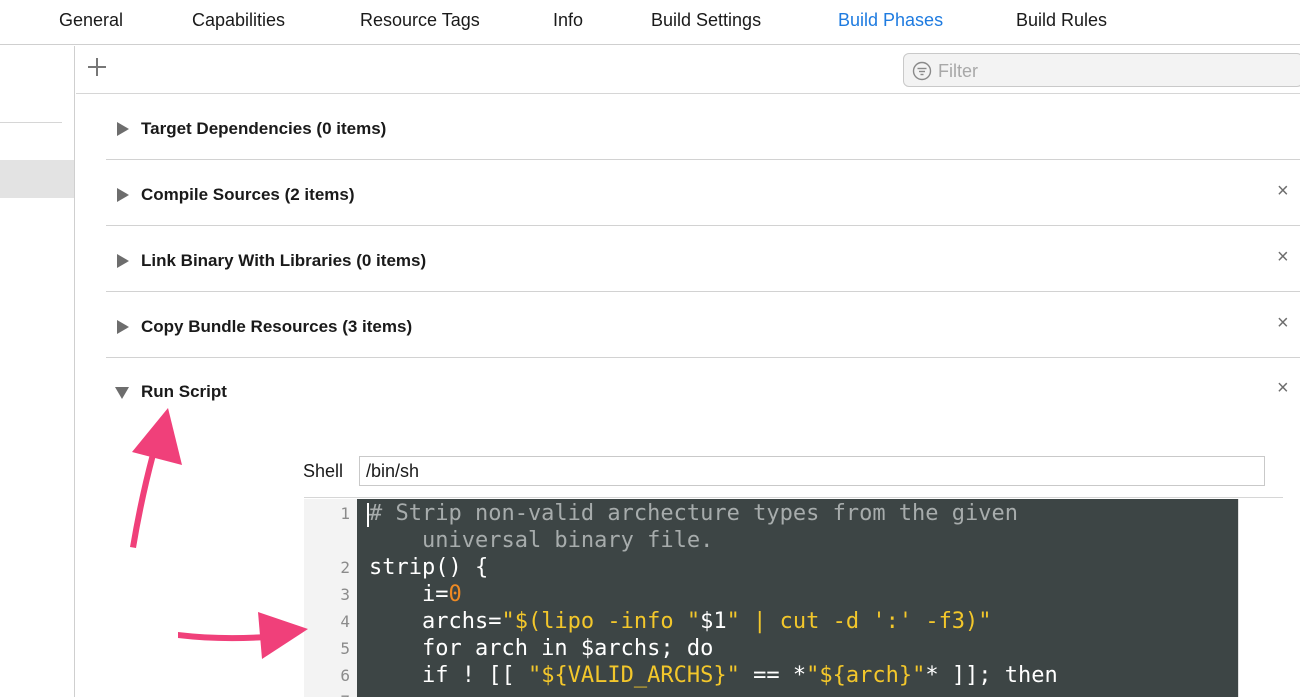 The width and height of the screenshot is (1300, 697). Describe the element at coordinates (706, 20) in the screenshot. I see `tab-build-settings: Build Settings` at that location.